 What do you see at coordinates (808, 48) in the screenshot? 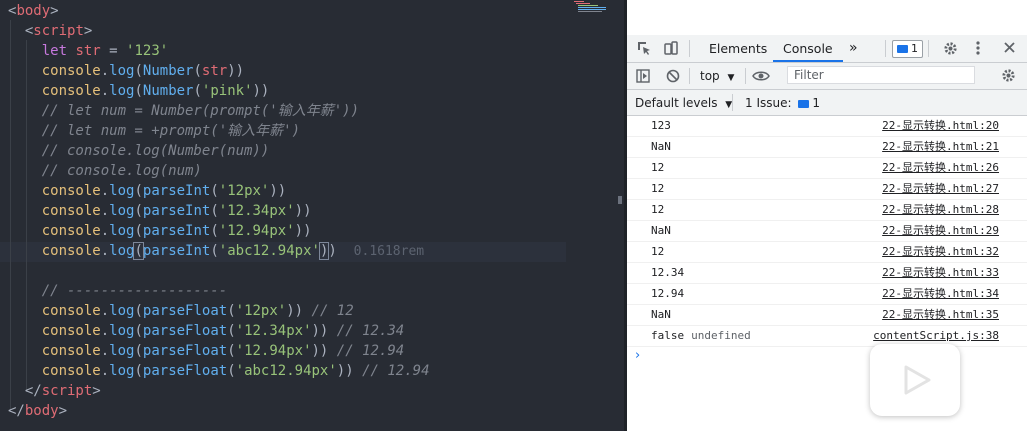
I see `tab-console: Console` at bounding box center [808, 48].